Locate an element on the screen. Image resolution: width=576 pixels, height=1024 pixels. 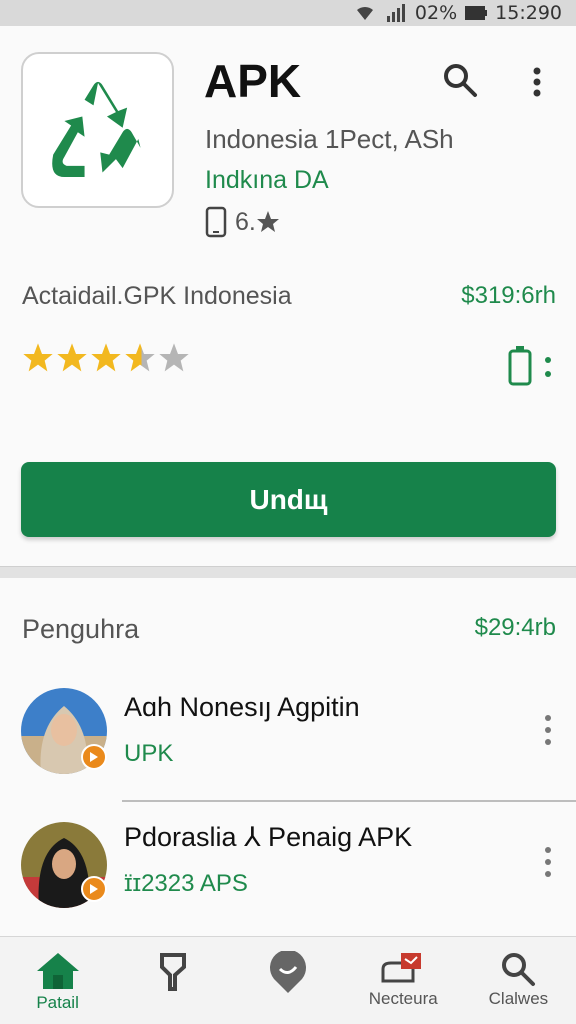
overflow-menu-button is located at coordinates (537, 82).